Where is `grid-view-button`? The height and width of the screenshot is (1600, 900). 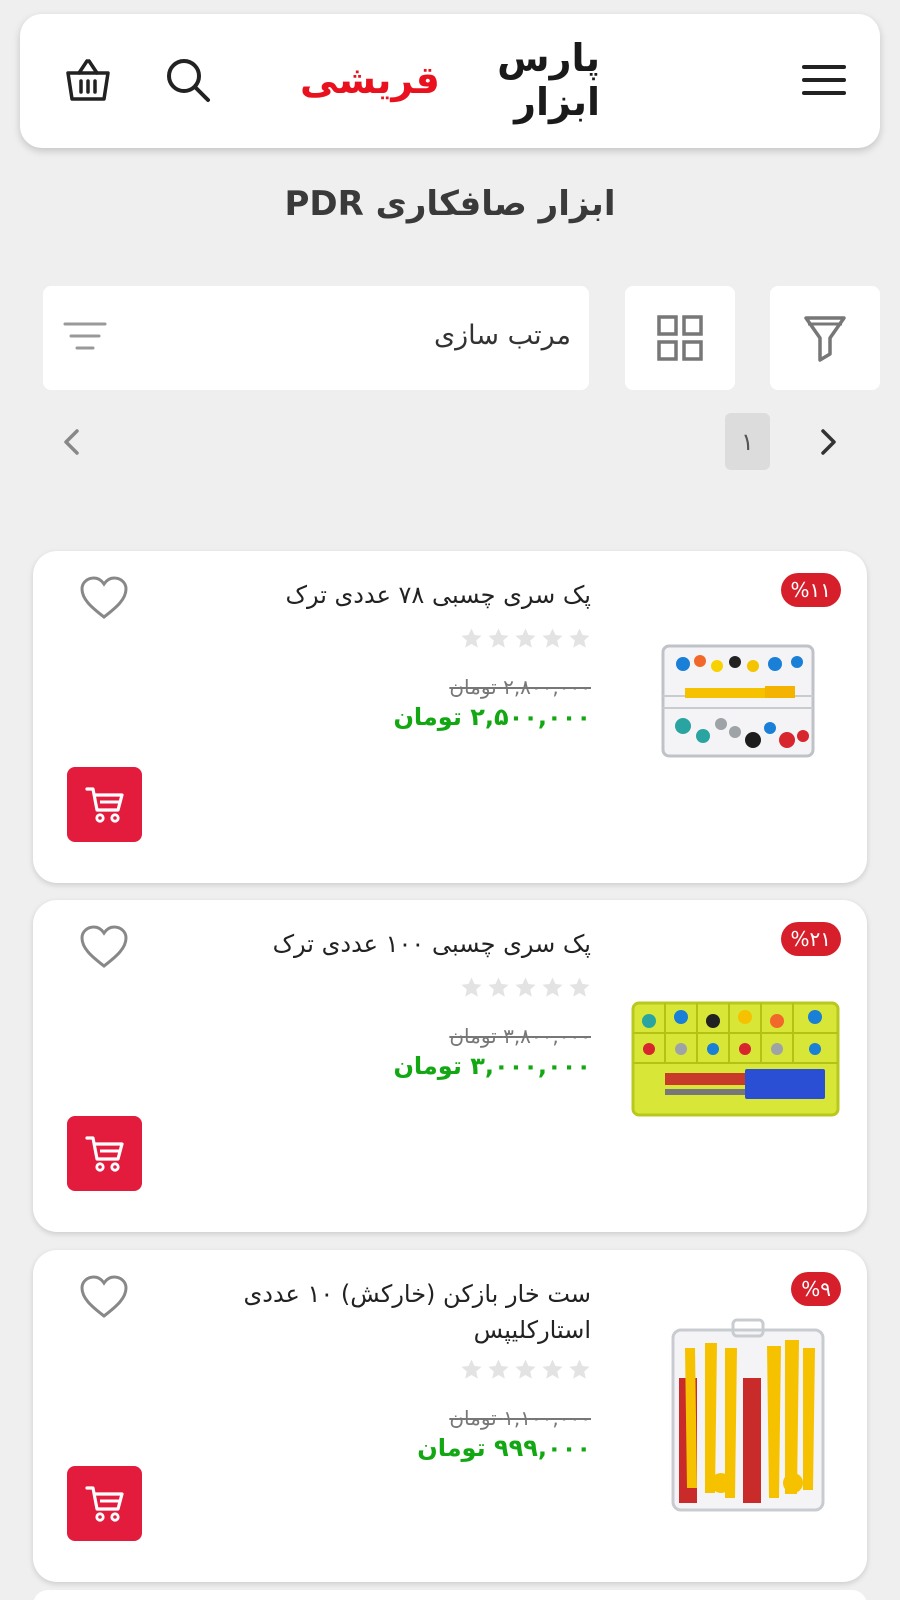 grid-view-button is located at coordinates (680, 338).